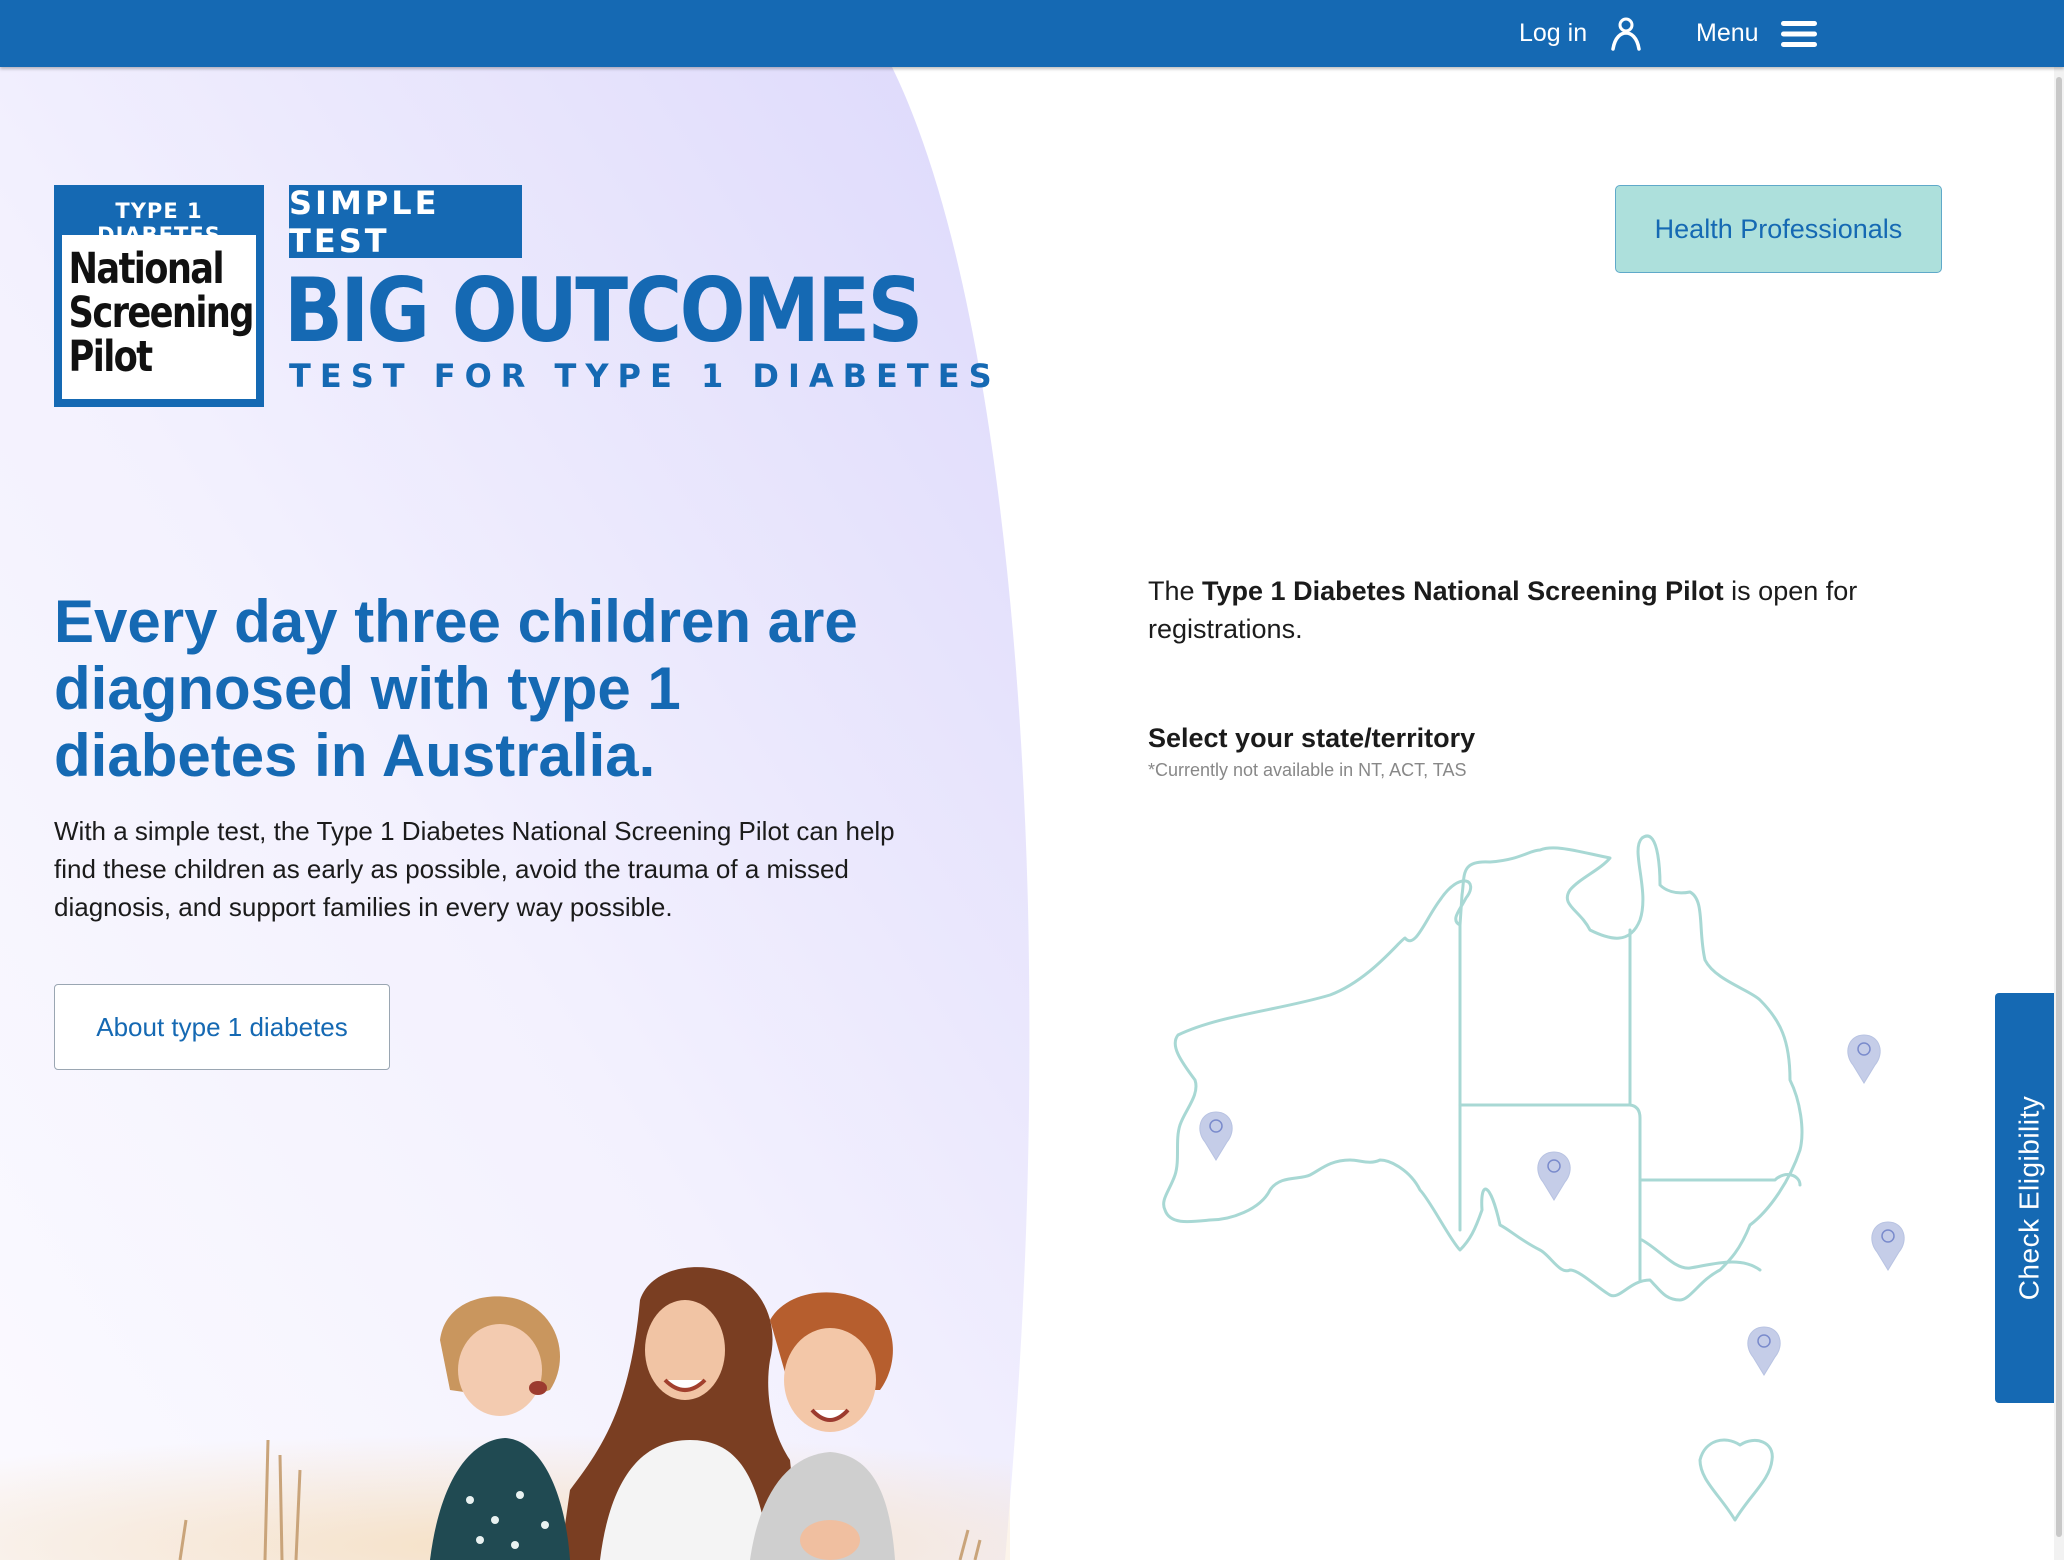 The height and width of the screenshot is (1560, 2064). Describe the element at coordinates (222, 1027) in the screenshot. I see `about-type-1-diabetes-button: About type 1 diabetes` at that location.